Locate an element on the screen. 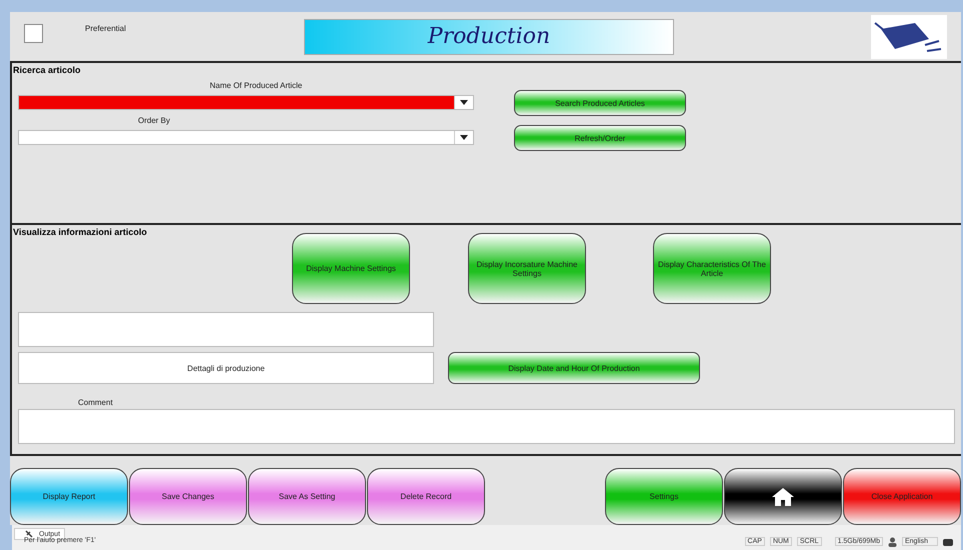  action-button: Refresh/Order is located at coordinates (600, 138).